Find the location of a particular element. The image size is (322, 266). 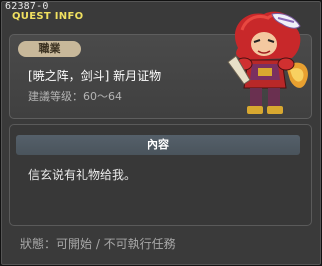

recommended-level: 建議等级：60～64 is located at coordinates (75, 96).